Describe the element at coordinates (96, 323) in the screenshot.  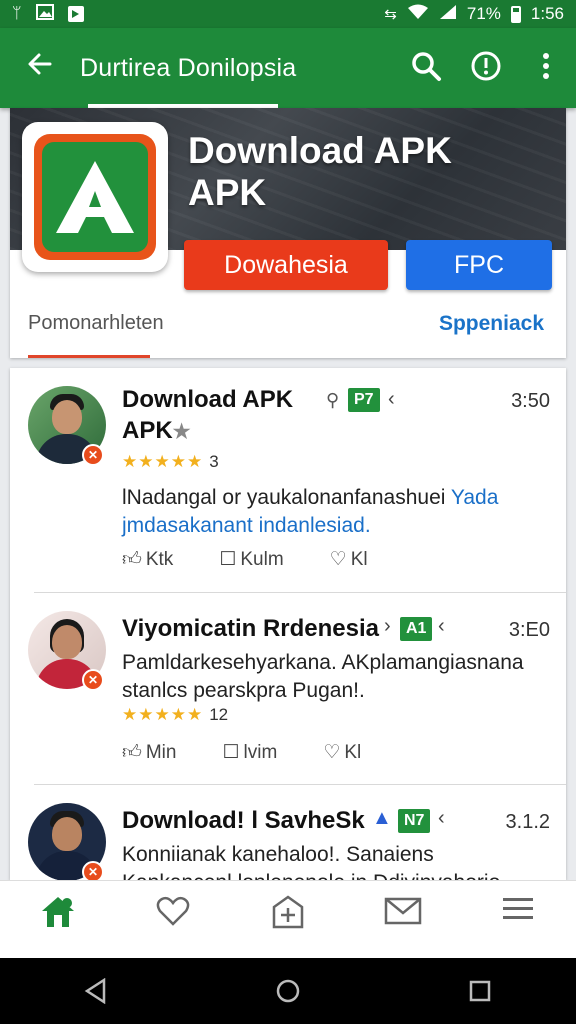
I see `tab-left: Pomonarhleten` at that location.